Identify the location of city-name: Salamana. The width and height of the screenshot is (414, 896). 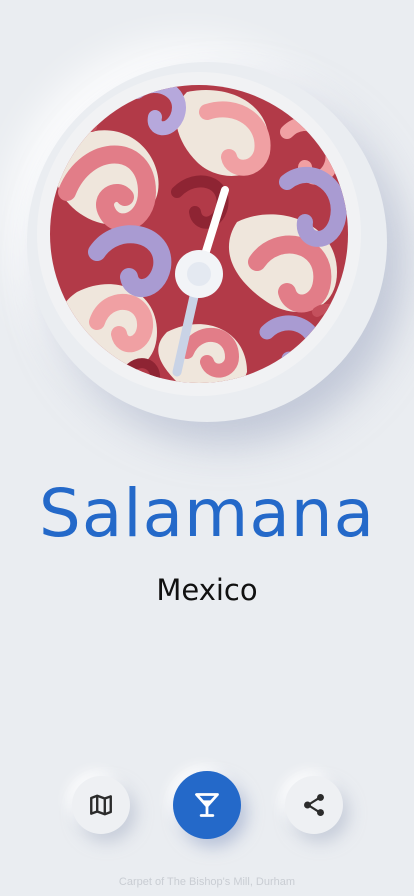
(207, 513).